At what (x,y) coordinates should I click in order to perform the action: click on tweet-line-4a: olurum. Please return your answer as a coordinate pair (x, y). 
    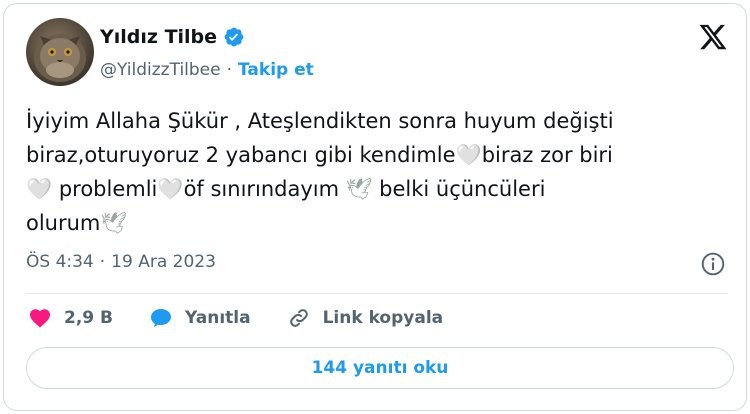
    Looking at the image, I should click on (63, 223).